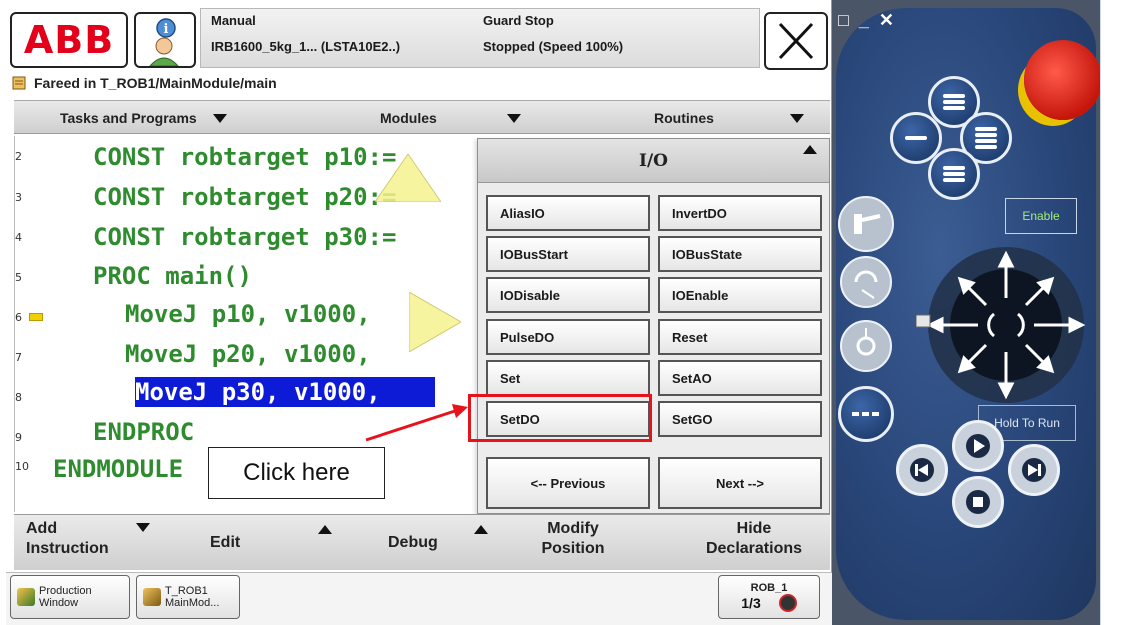 The height and width of the screenshot is (625, 1124). What do you see at coordinates (18, 237) in the screenshot?
I see `line-number: 4` at bounding box center [18, 237].